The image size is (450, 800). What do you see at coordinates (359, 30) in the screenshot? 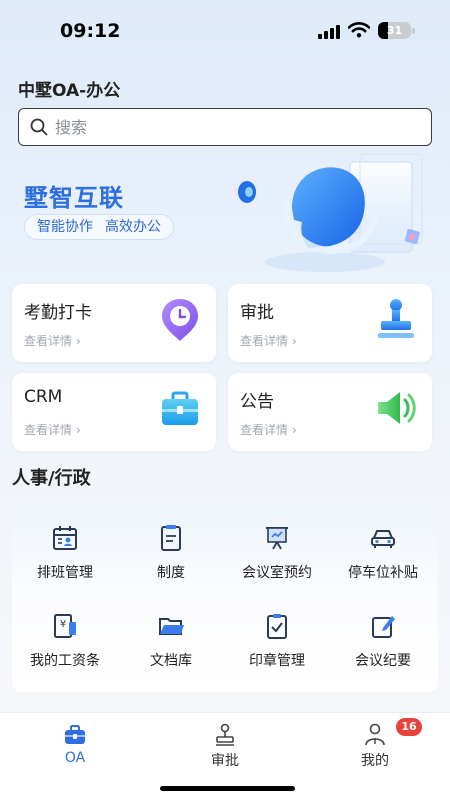
I see `wifi-icon` at bounding box center [359, 30].